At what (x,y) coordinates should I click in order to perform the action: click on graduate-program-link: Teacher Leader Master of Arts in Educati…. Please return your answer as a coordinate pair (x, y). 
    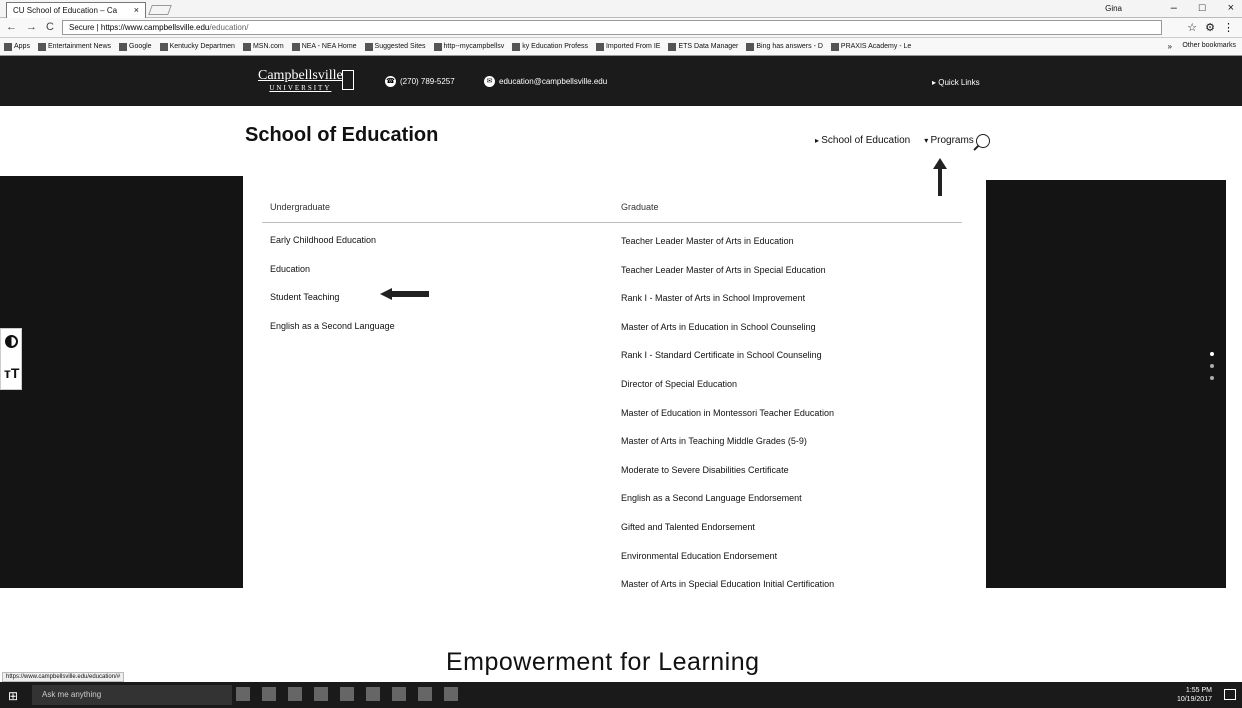
    Looking at the image, I should click on (727, 250).